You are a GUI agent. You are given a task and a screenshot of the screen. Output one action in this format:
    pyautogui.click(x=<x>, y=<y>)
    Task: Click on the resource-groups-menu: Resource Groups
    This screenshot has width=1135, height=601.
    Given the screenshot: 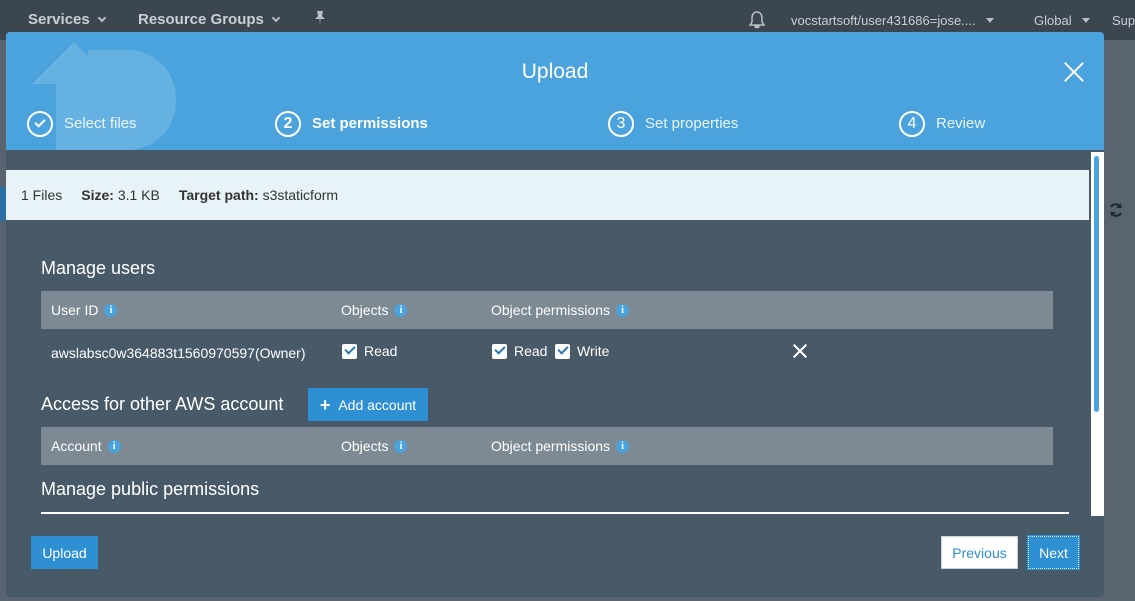 What is the action you would take?
    pyautogui.click(x=209, y=19)
    